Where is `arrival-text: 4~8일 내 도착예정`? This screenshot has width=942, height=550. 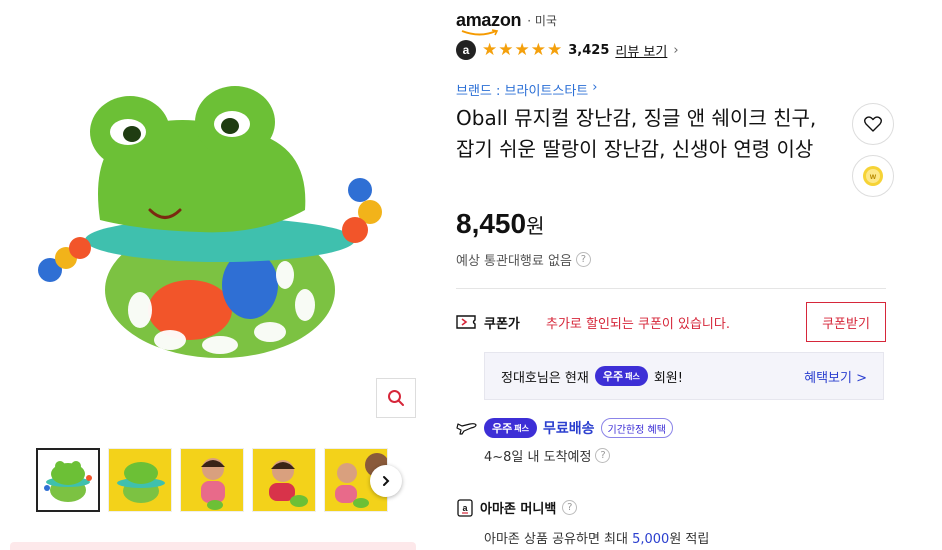
arrival-text: 4~8일 내 도착예정 is located at coordinates (538, 457).